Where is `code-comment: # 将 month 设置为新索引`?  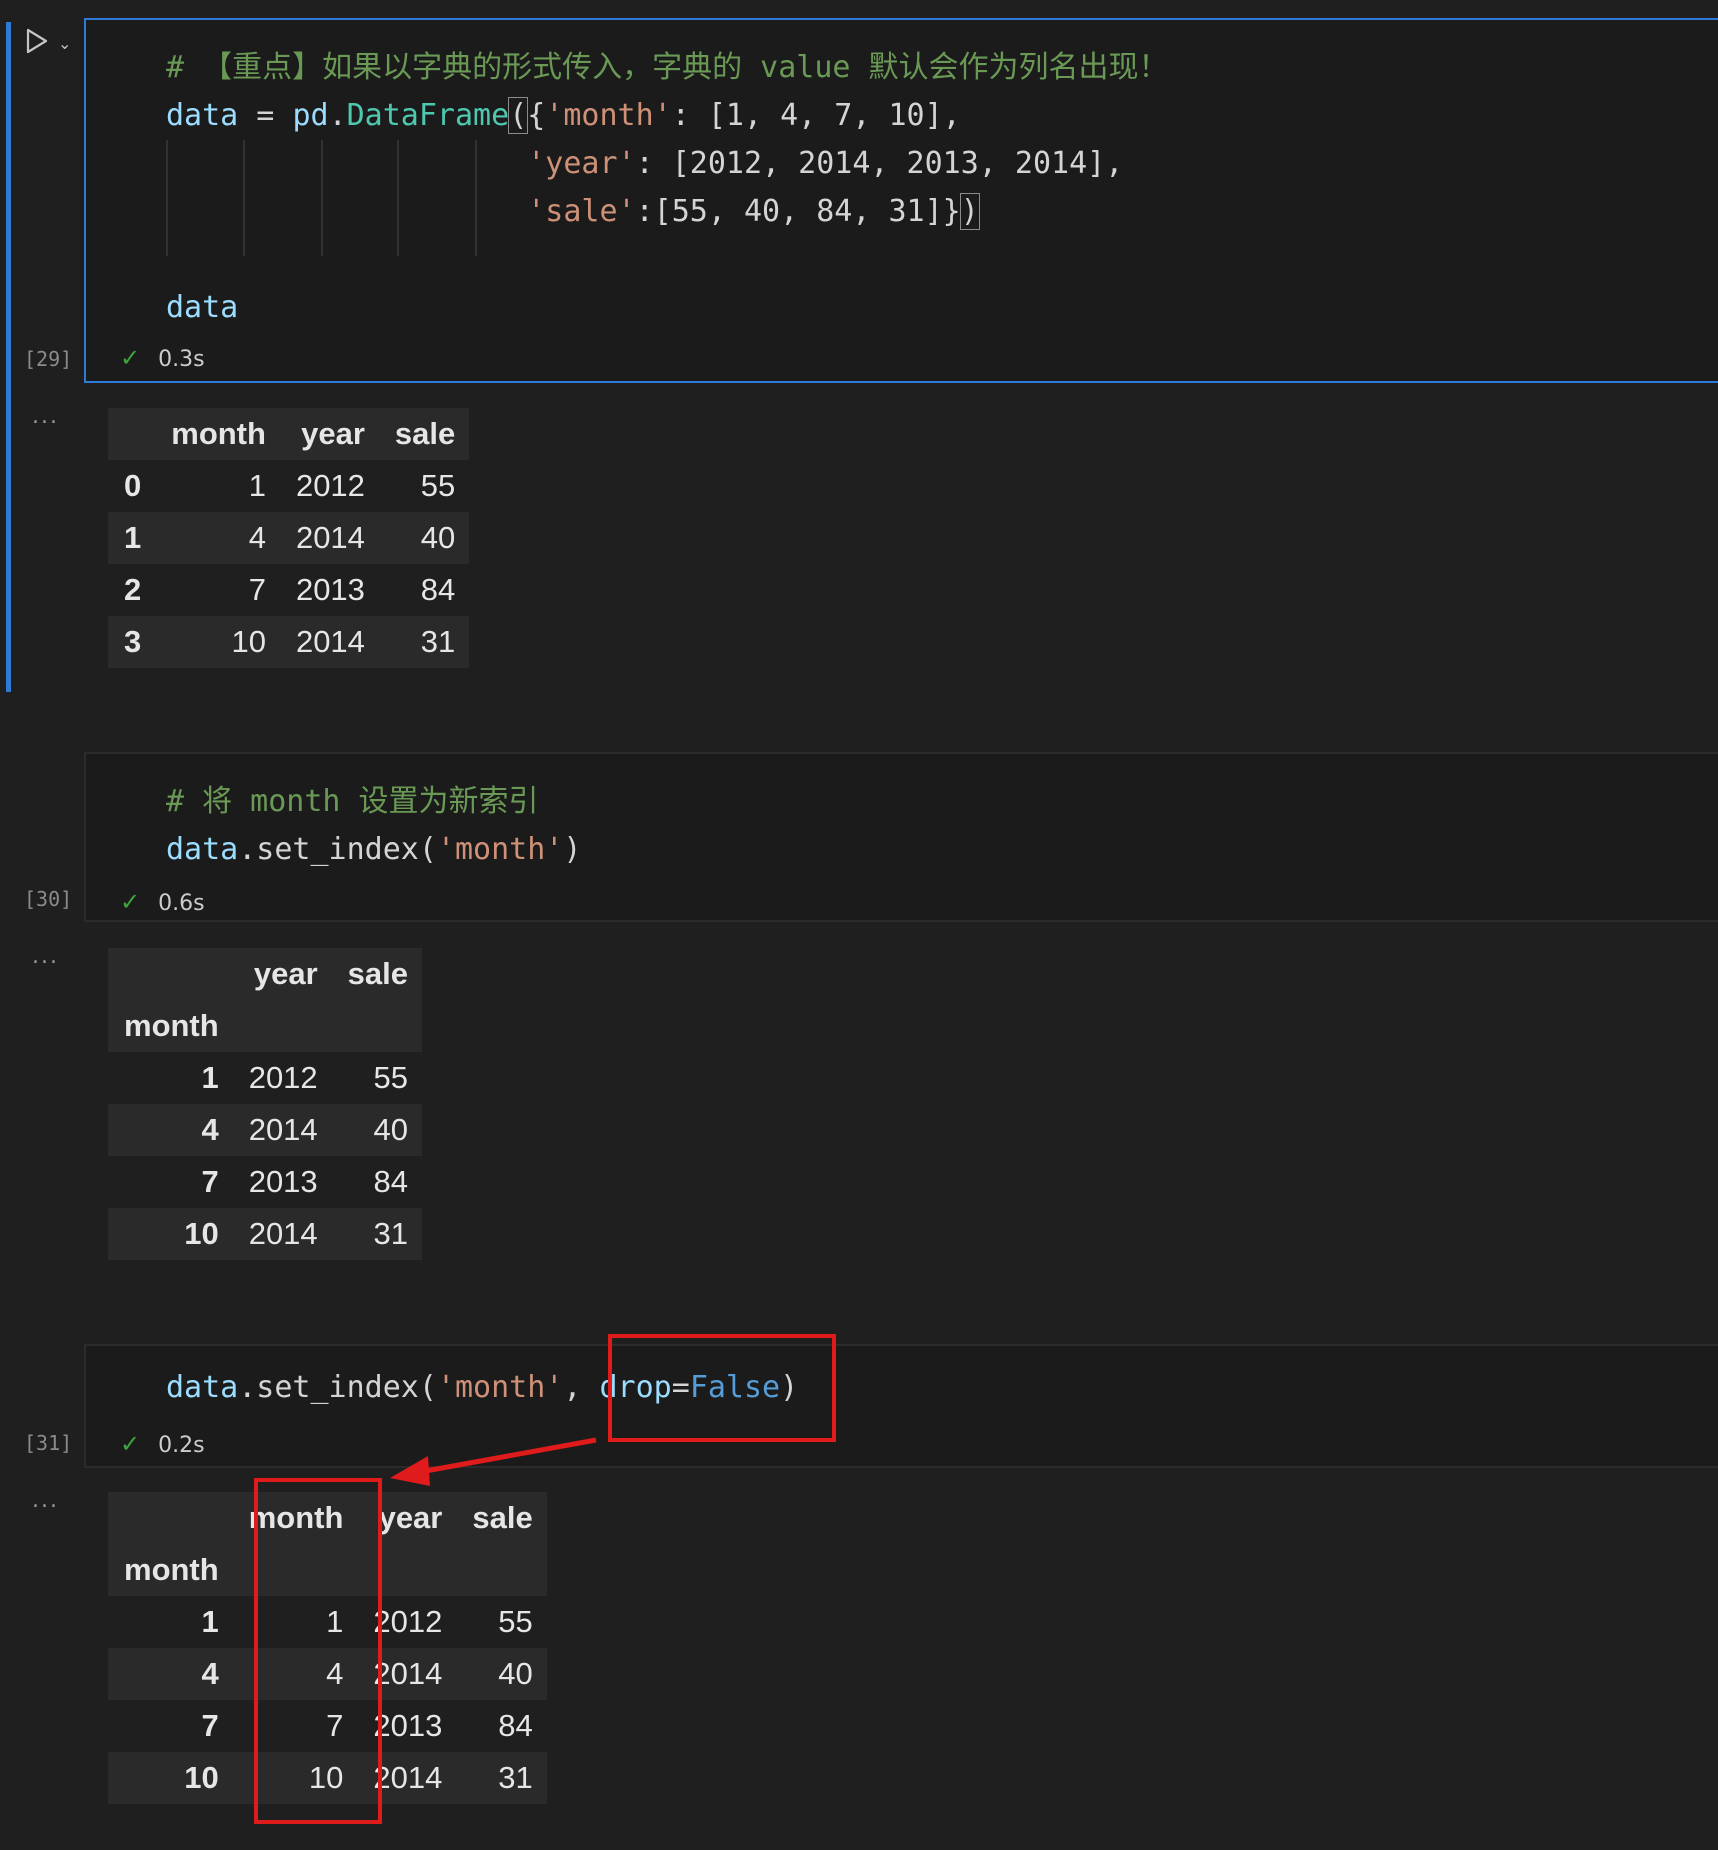
code-comment: # 将 month 设置为新索引 is located at coordinates (352, 801).